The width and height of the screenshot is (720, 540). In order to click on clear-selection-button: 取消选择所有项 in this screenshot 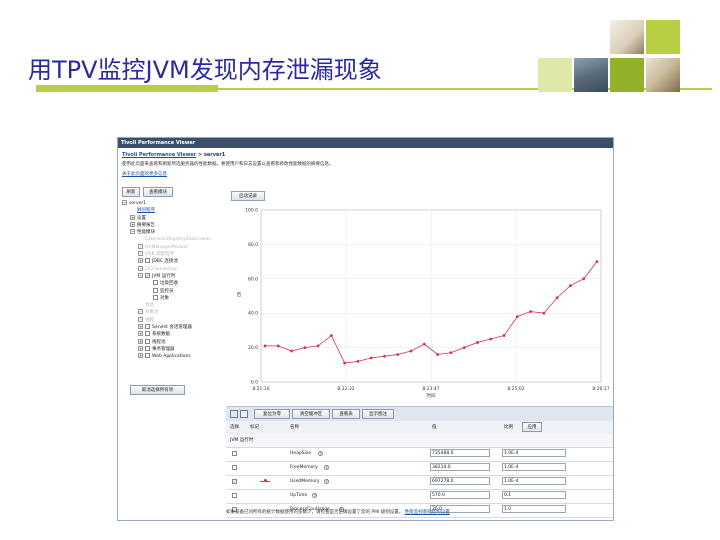, I will do `click(157, 390)`.